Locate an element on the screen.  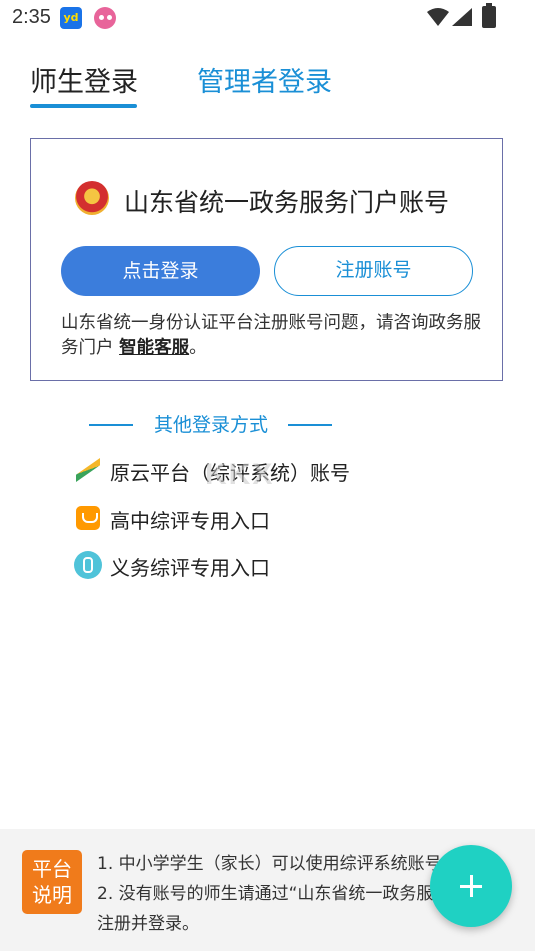
badge-line-2: 说明 is located at coordinates (52, 895).